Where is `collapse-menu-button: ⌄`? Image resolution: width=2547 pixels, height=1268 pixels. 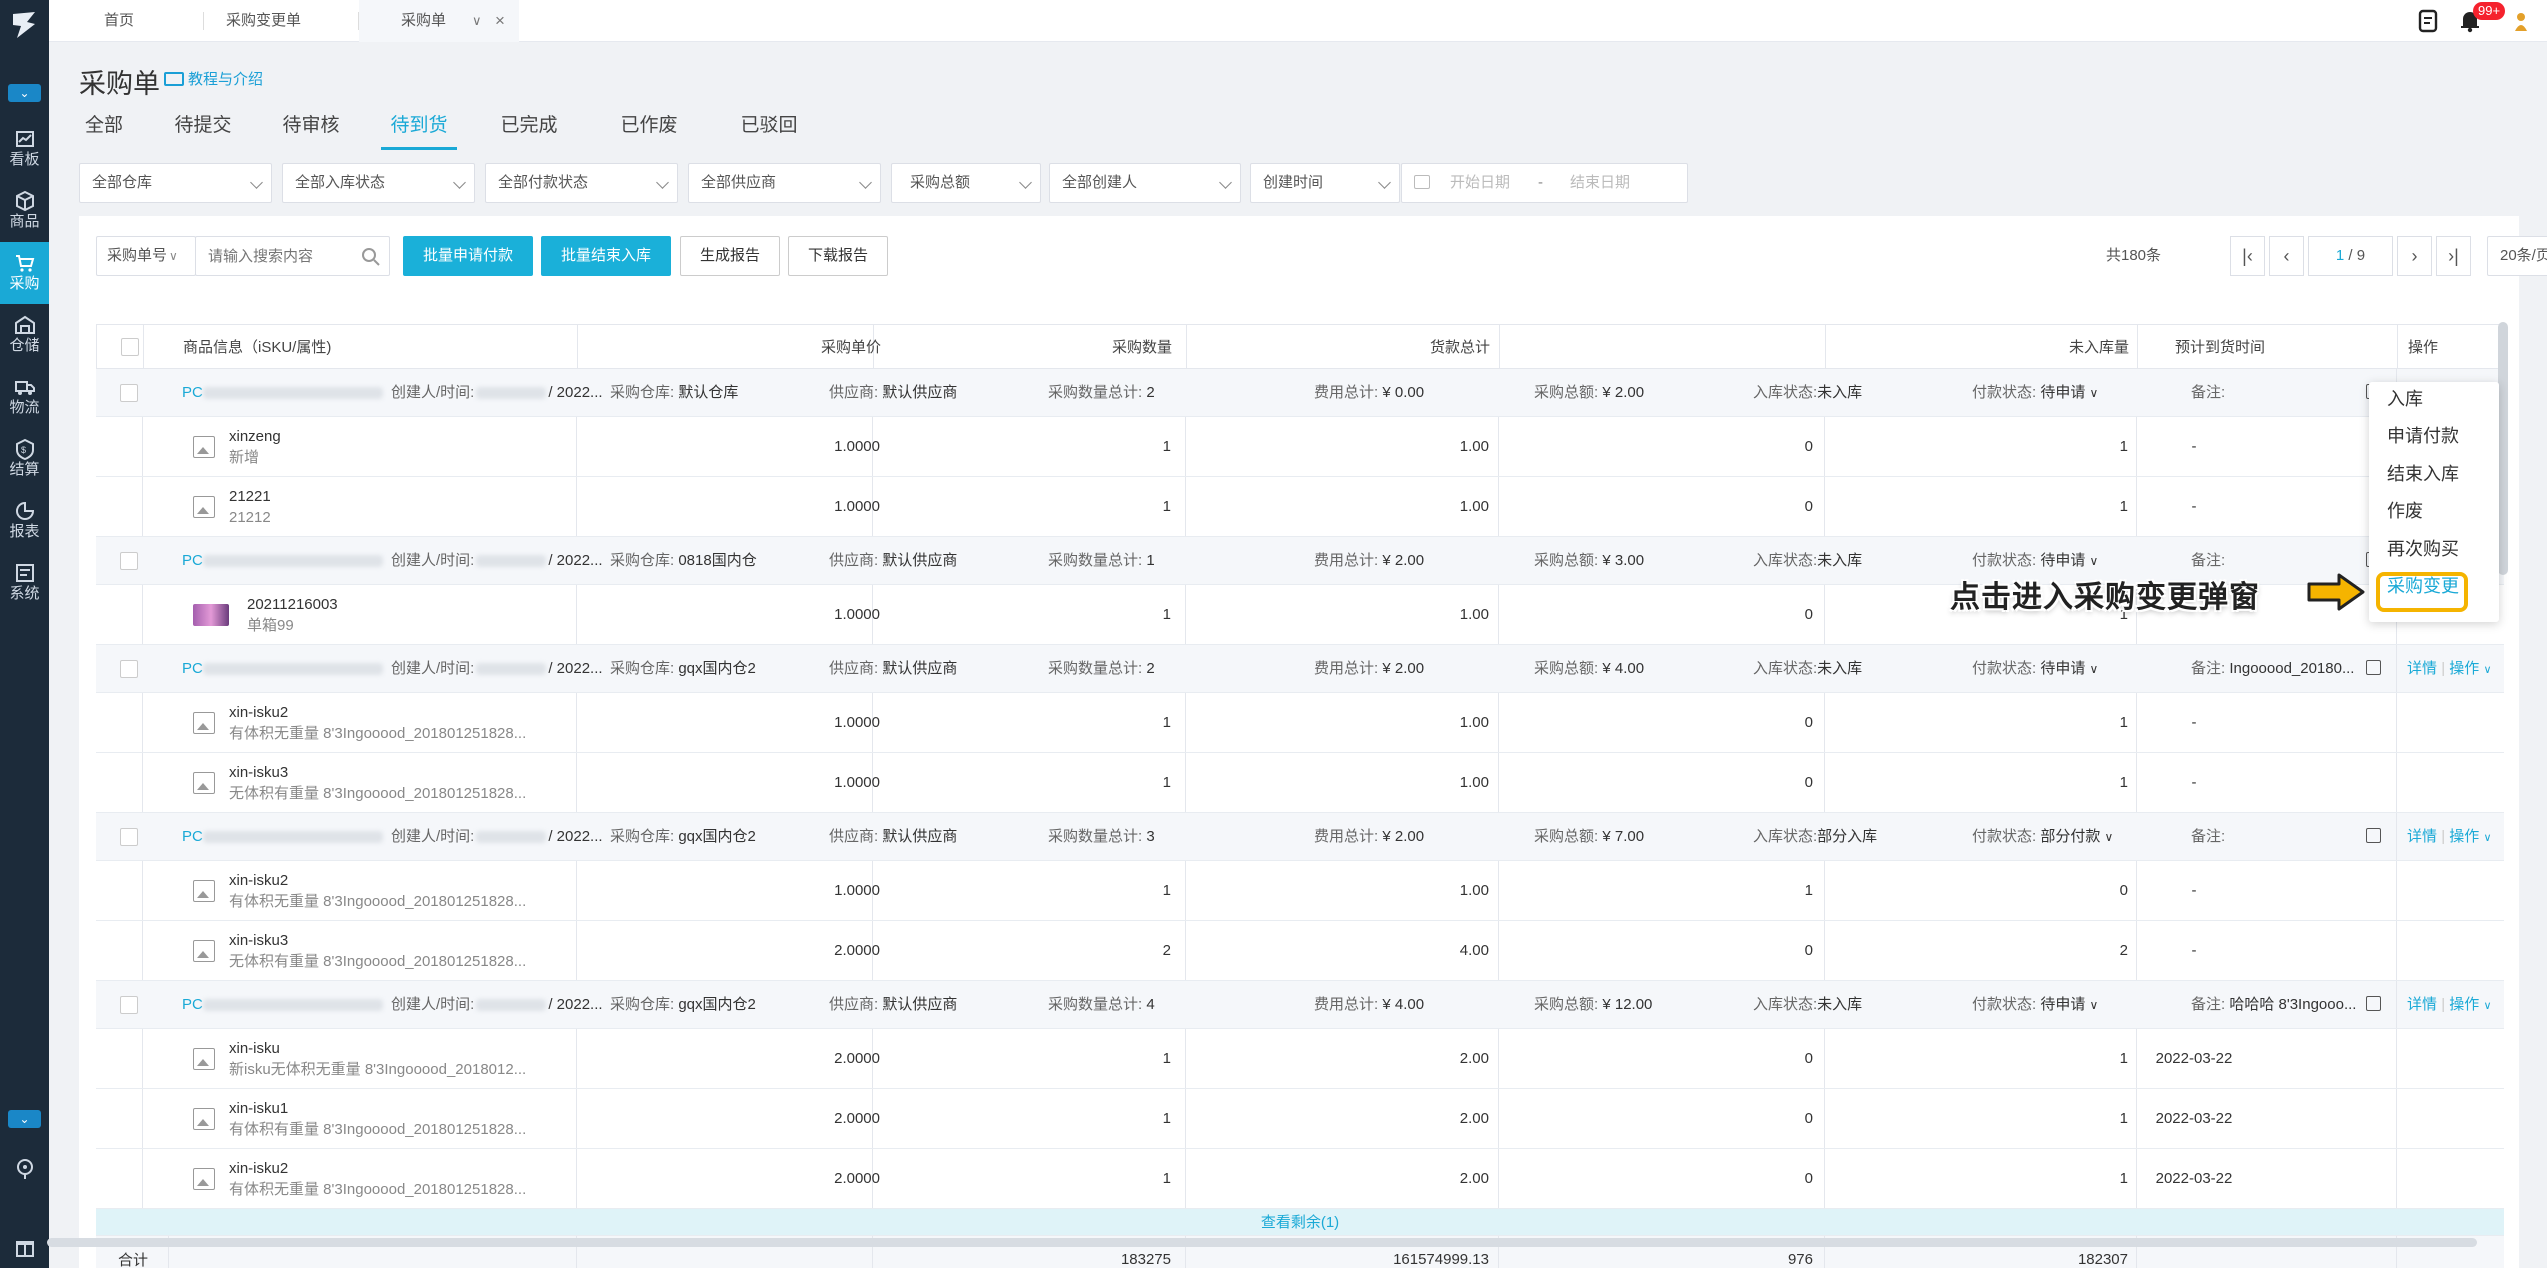 collapse-menu-button: ⌄ is located at coordinates (24, 93).